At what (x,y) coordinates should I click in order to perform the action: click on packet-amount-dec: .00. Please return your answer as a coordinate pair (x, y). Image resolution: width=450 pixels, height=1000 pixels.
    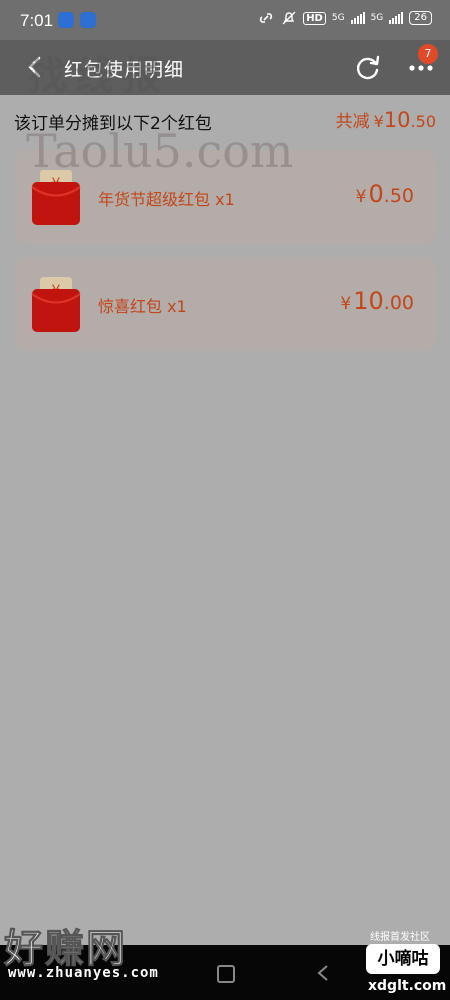
    Looking at the image, I should click on (398, 303).